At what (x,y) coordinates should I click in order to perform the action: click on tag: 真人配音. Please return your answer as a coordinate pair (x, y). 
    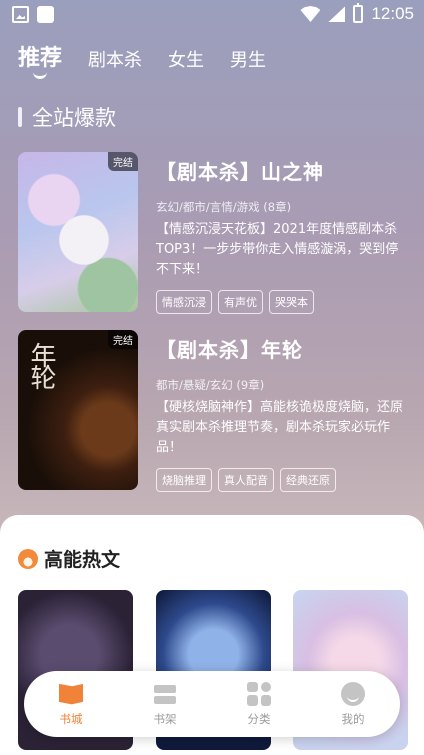
    Looking at the image, I should click on (246, 480).